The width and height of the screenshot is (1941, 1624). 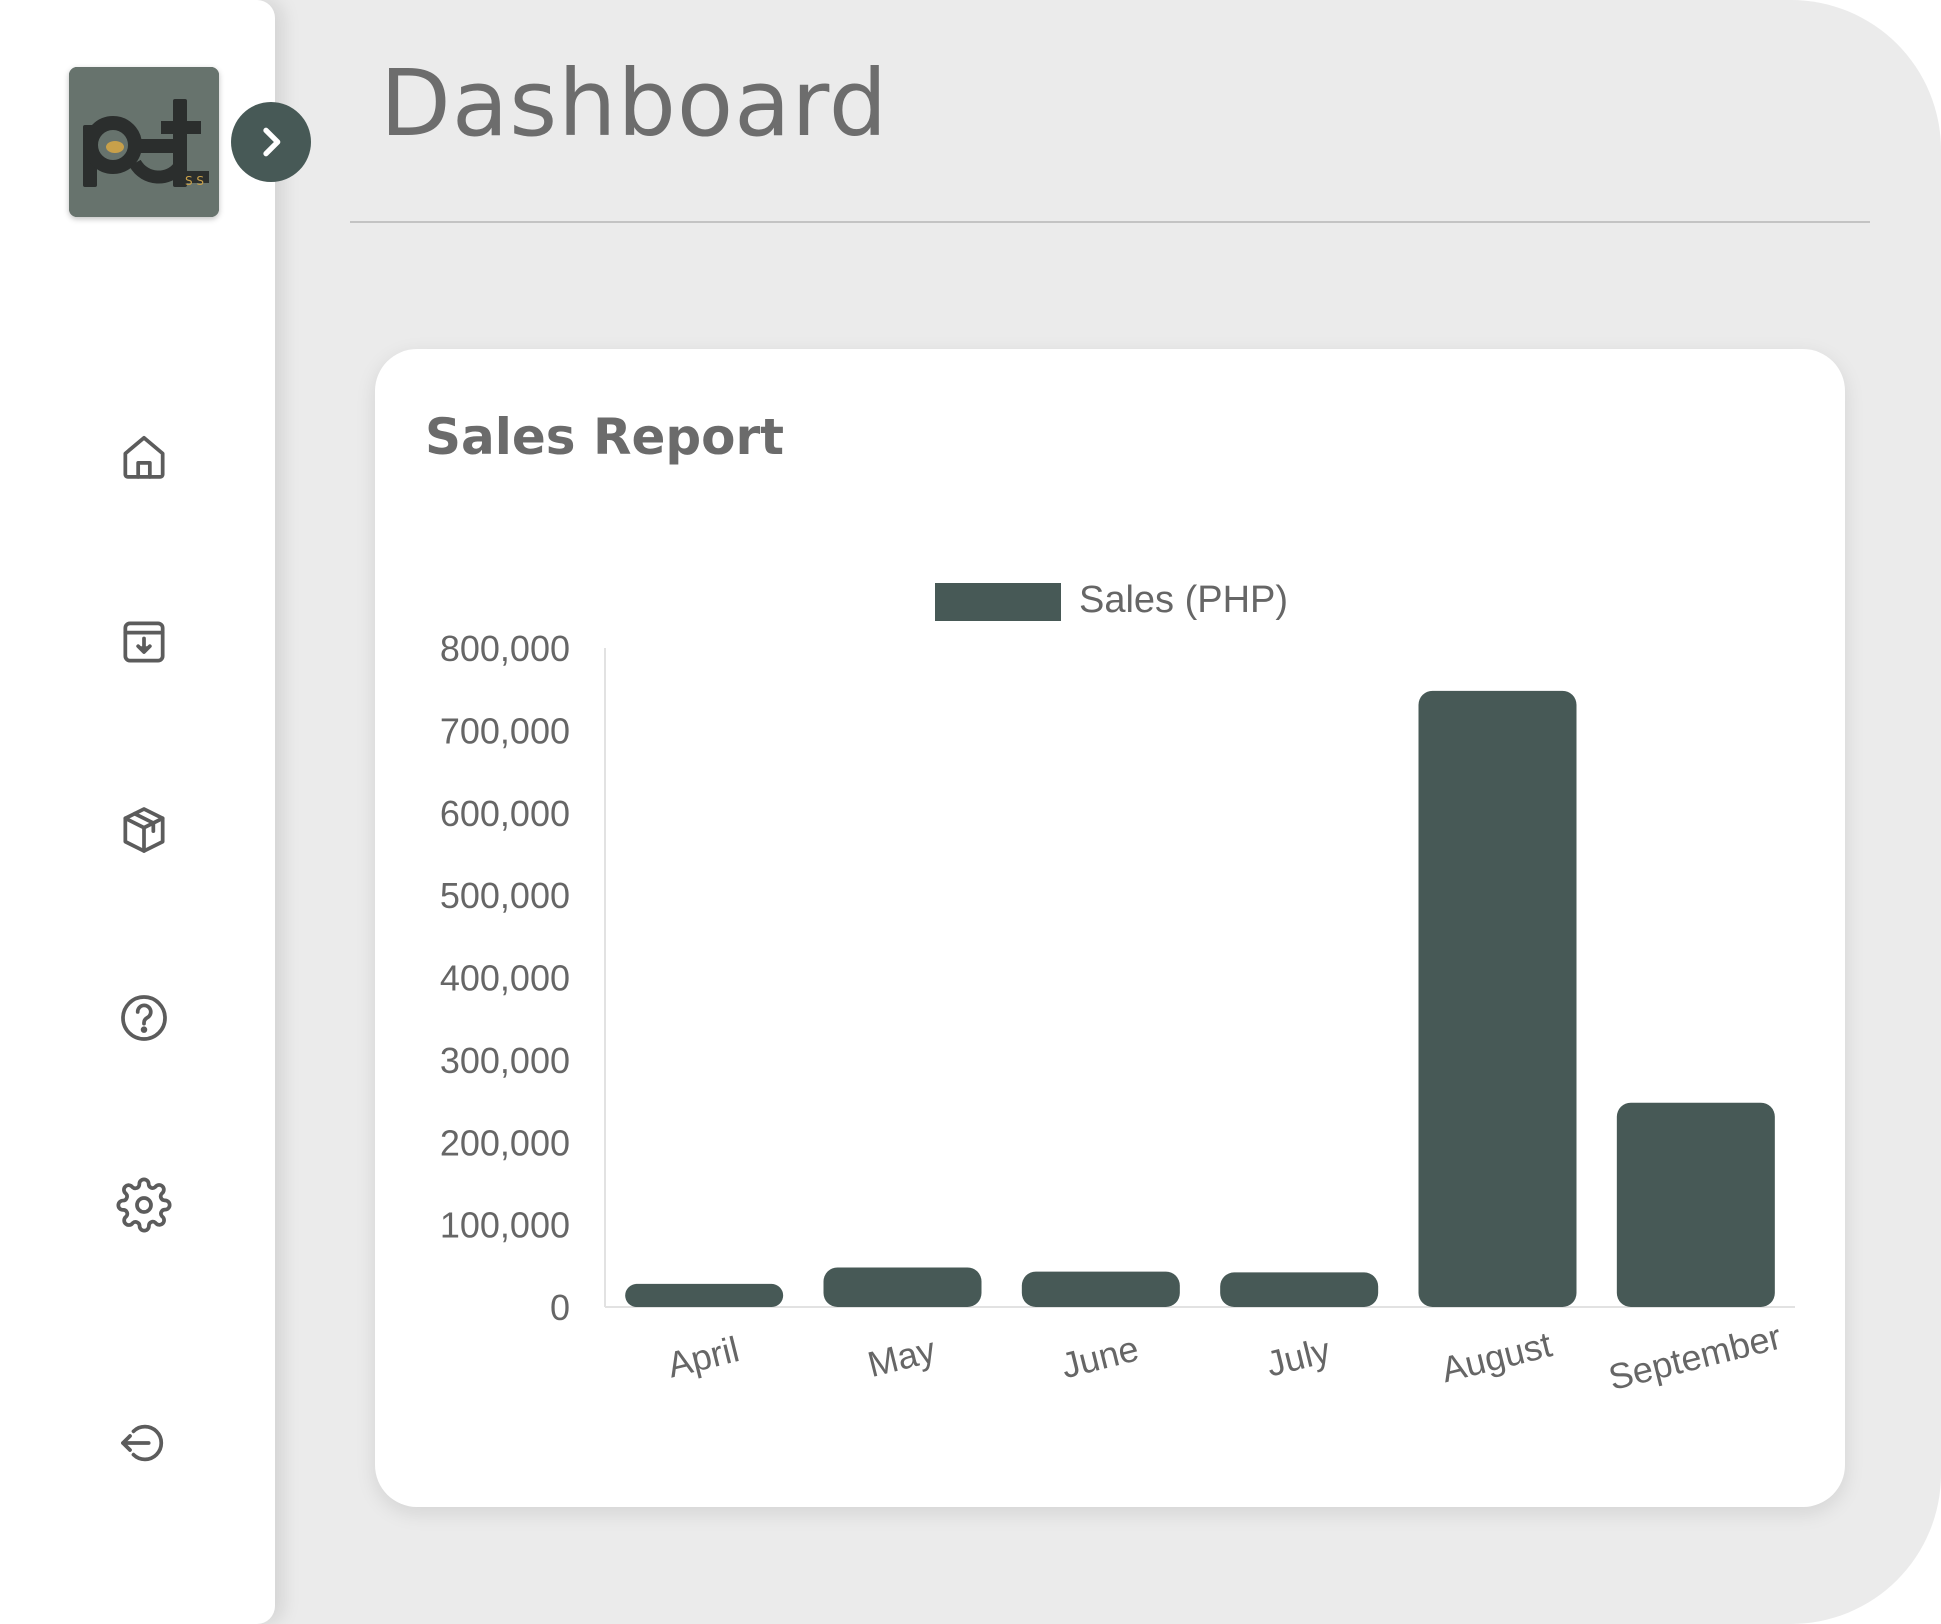 What do you see at coordinates (505, 978) in the screenshot?
I see `y-tick-label: 400,000` at bounding box center [505, 978].